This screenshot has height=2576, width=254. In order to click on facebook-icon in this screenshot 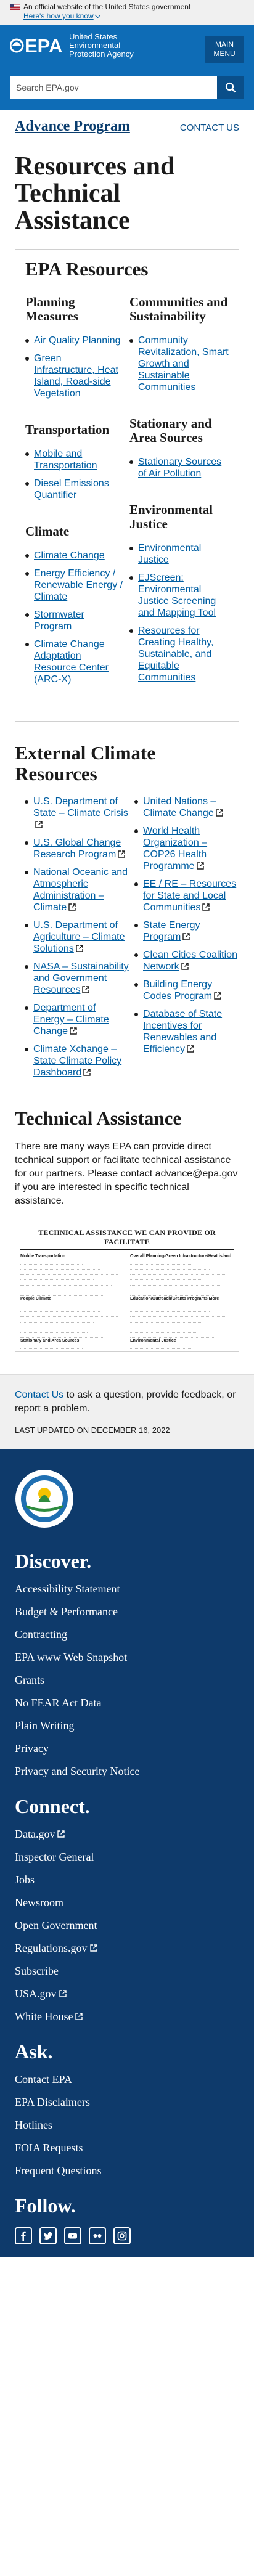, I will do `click(23, 2235)`.